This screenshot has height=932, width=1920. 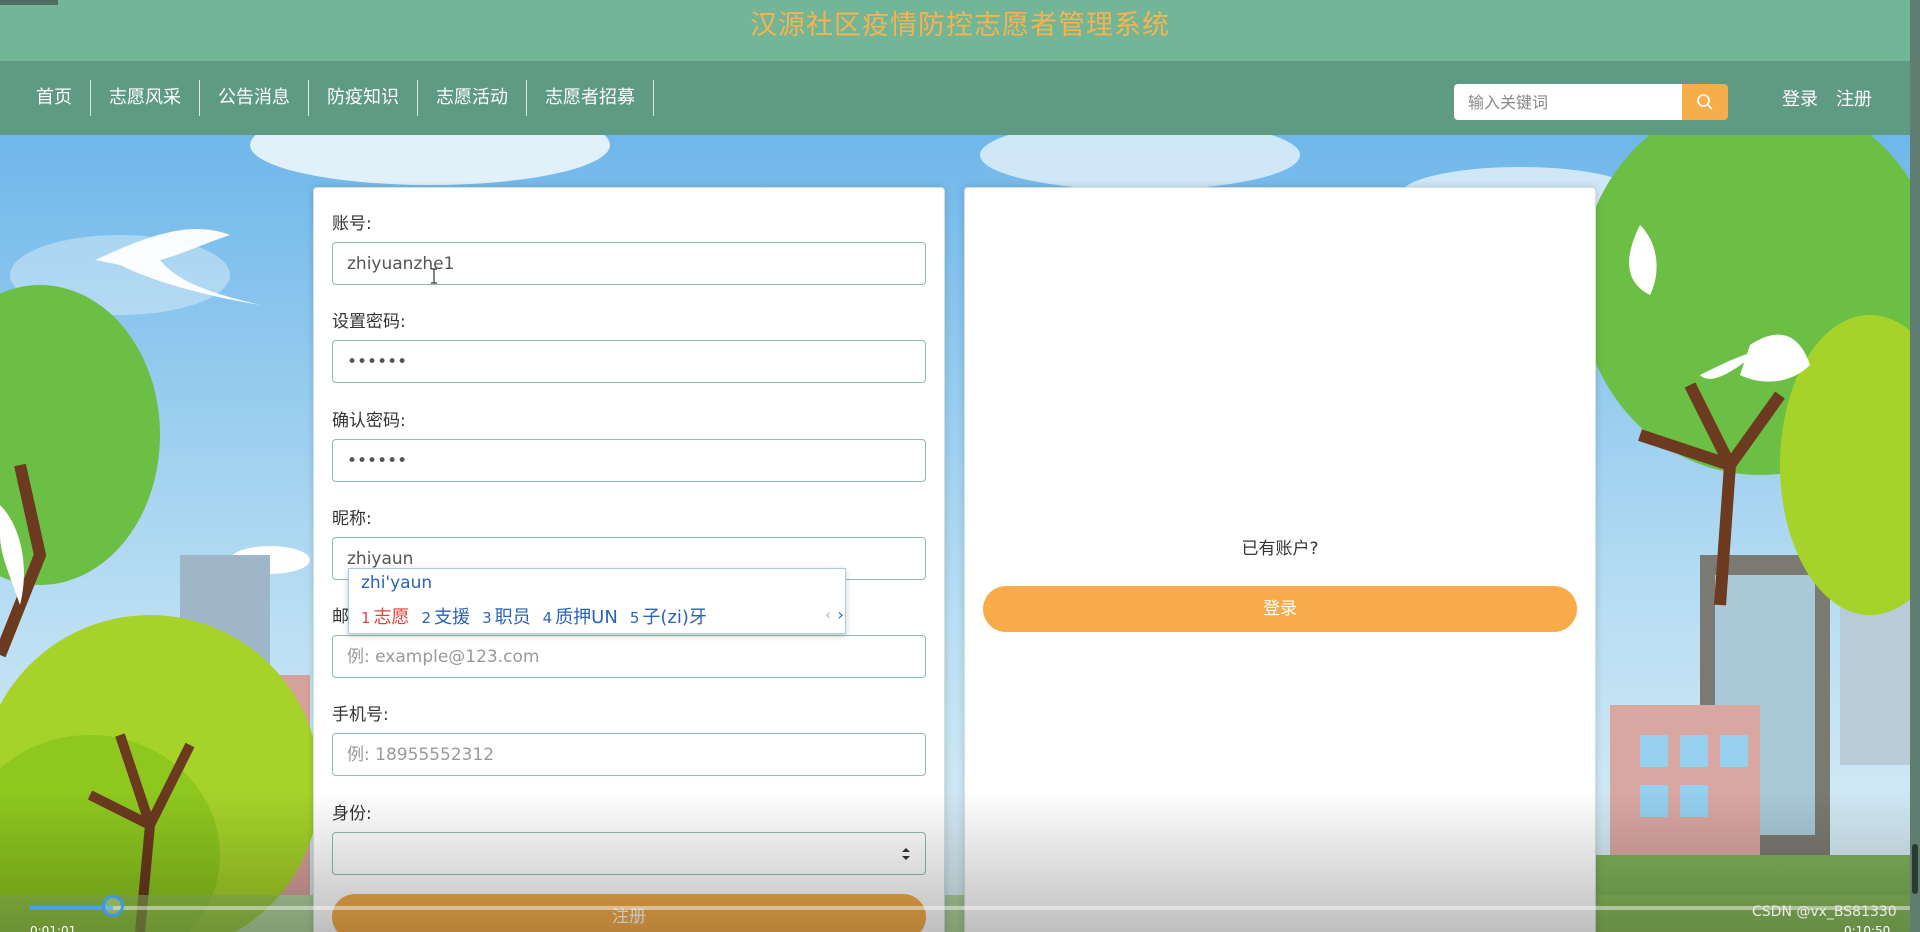 I want to click on select-arrows-icon, so click(x=906, y=854).